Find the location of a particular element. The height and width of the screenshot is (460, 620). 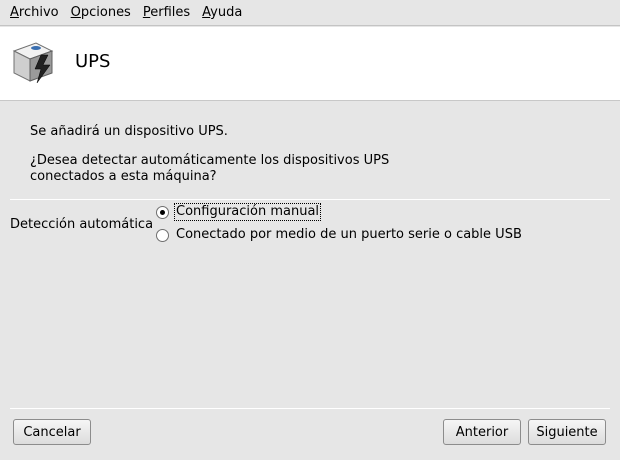

intro-message: Se añadirá un dispositivo UPS. is located at coordinates (129, 131).